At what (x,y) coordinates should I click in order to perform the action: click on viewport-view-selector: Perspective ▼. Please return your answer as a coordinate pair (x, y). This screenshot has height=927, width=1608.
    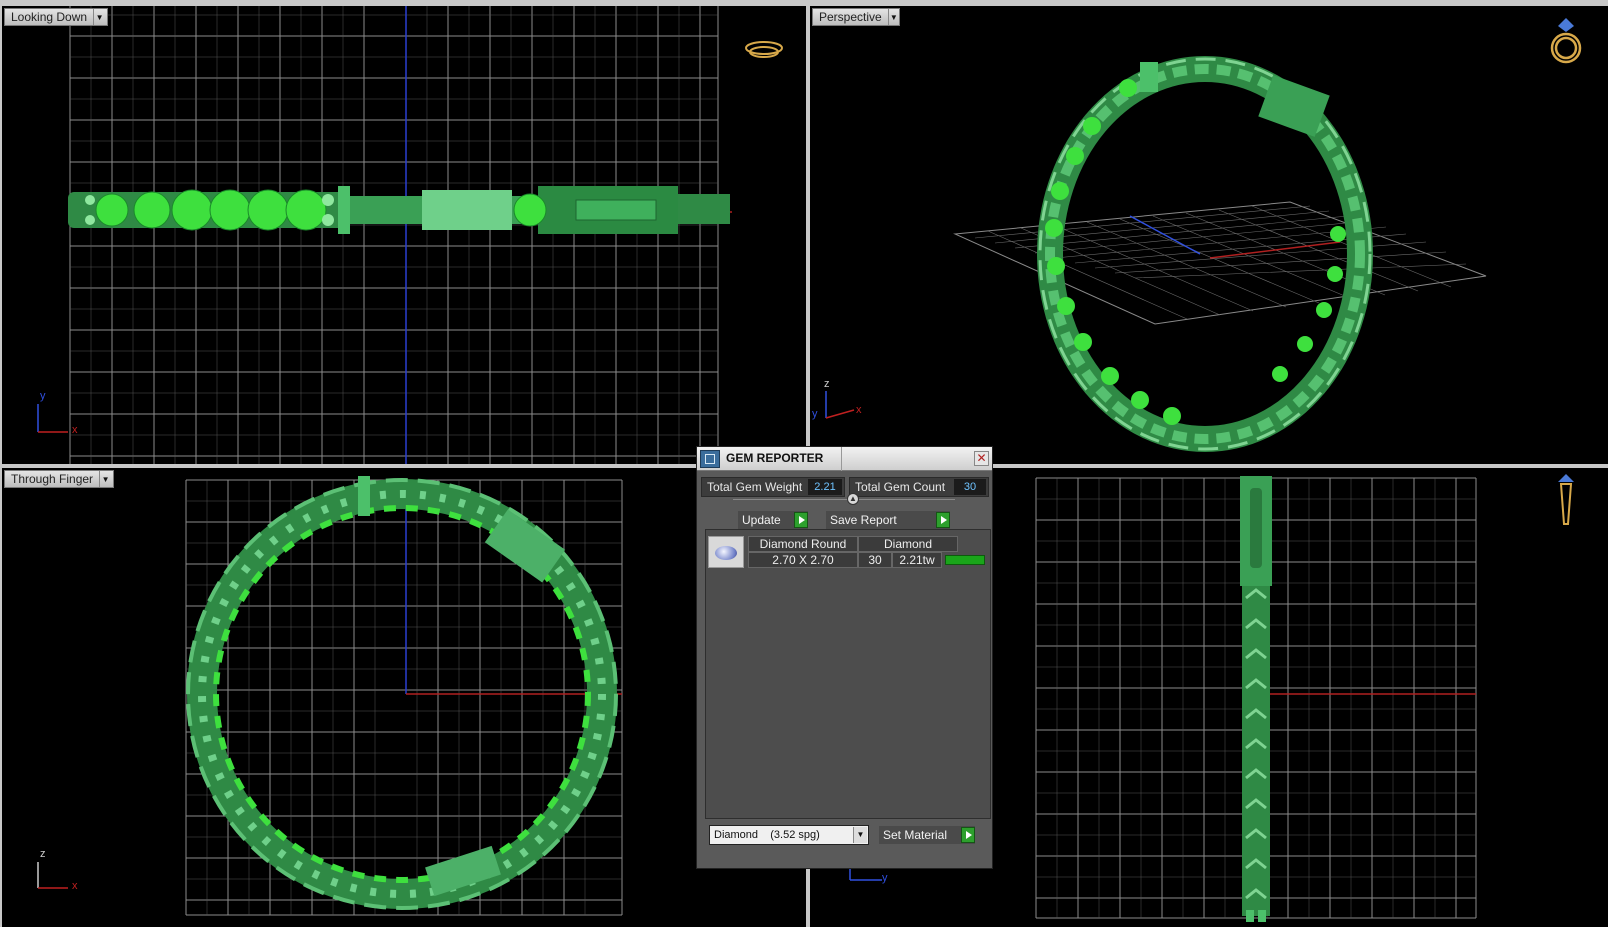
    Looking at the image, I should click on (856, 17).